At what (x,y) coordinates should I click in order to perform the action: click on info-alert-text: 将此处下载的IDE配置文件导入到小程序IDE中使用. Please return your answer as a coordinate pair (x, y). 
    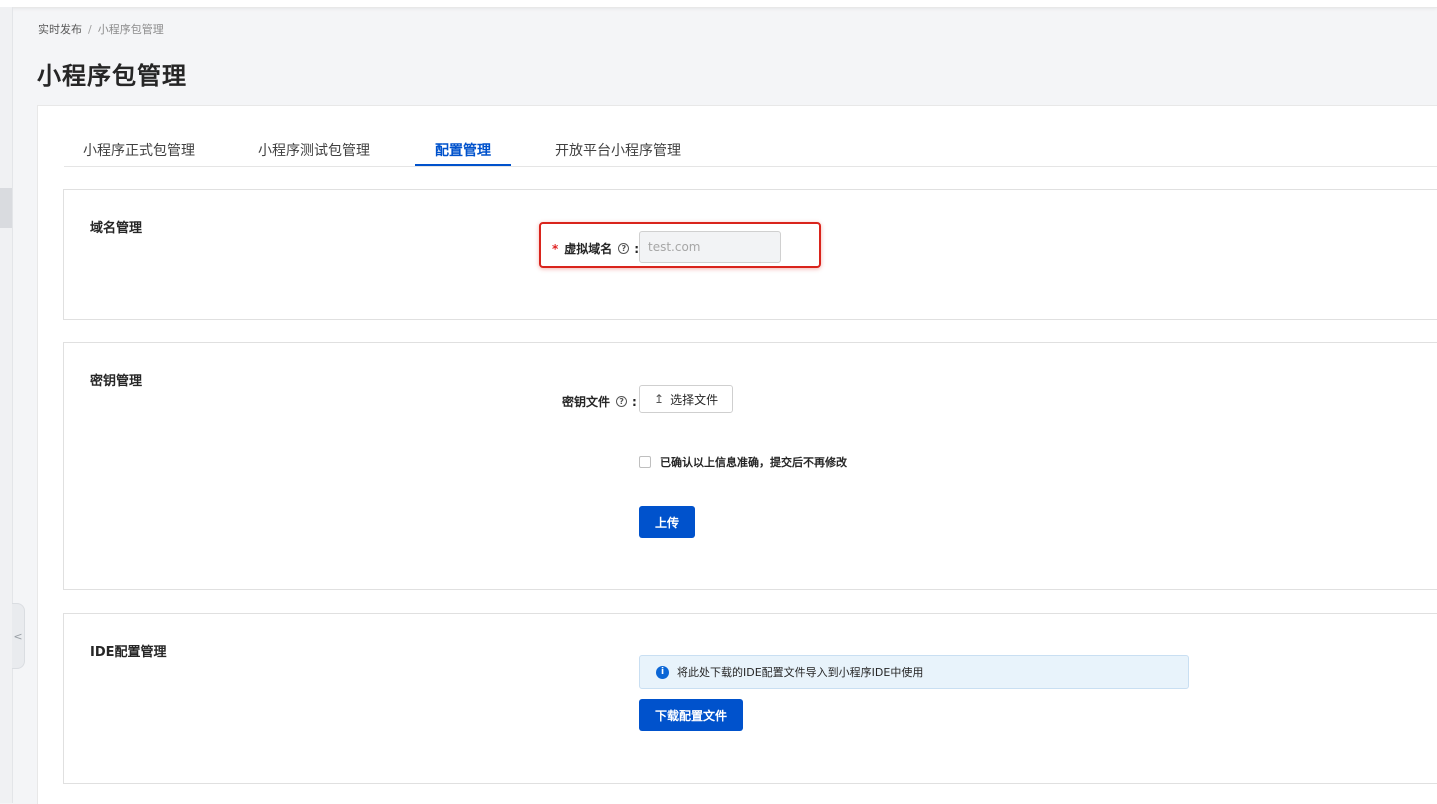
    Looking at the image, I should click on (800, 672).